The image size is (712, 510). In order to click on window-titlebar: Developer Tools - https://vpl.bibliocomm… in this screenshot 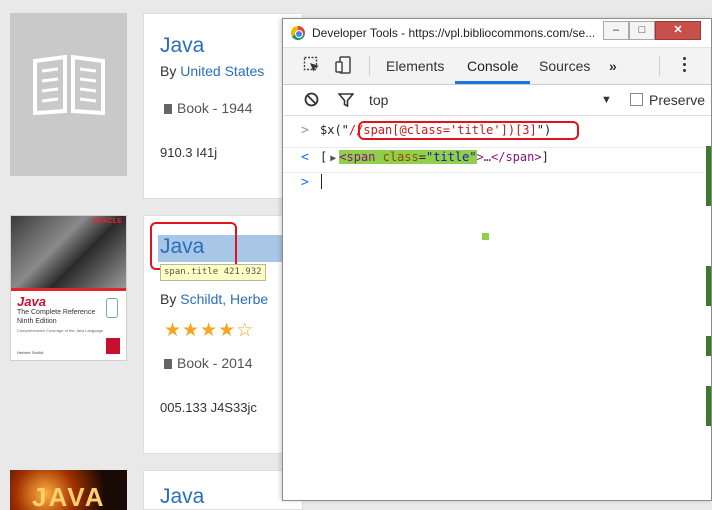, I will do `click(497, 33)`.